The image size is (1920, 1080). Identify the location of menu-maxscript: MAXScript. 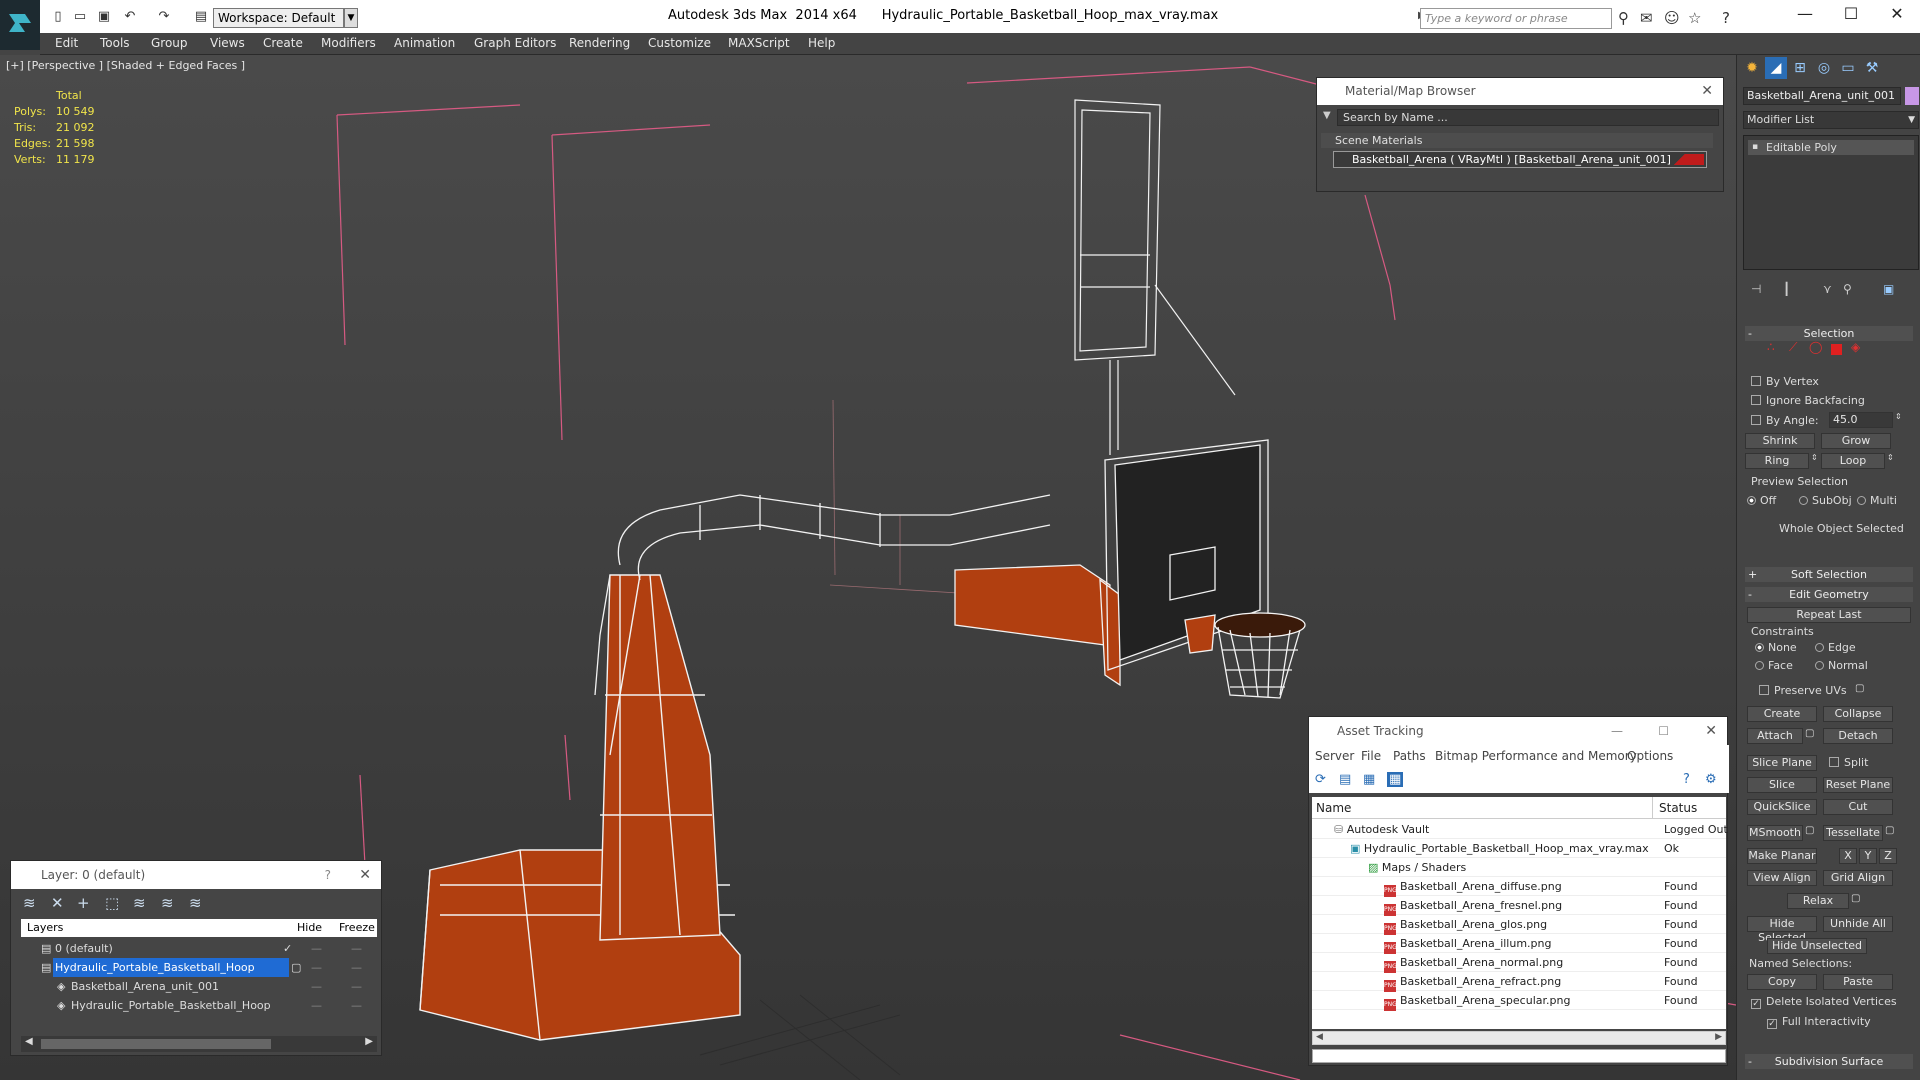
(759, 43).